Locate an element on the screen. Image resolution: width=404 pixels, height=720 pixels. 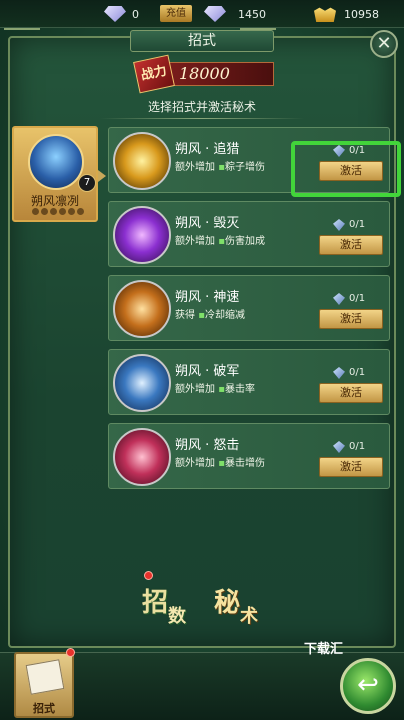
gold-ingot-icon is located at coordinates (325, 14).